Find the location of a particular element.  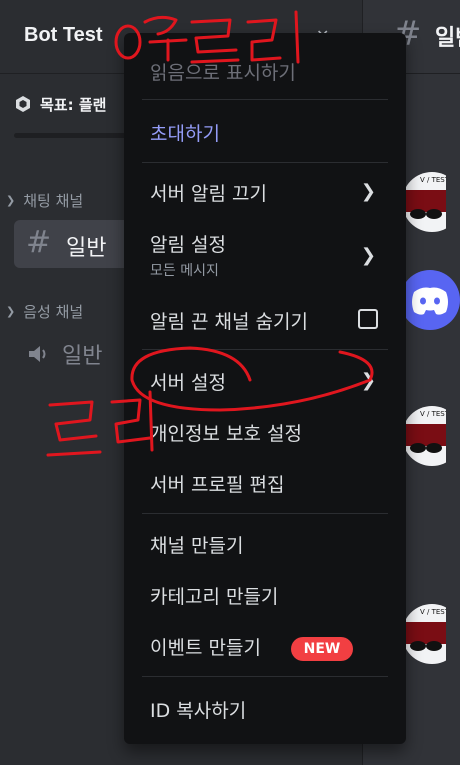

menu-item-create-event: 이벤트 만들기 is located at coordinates (205, 646).